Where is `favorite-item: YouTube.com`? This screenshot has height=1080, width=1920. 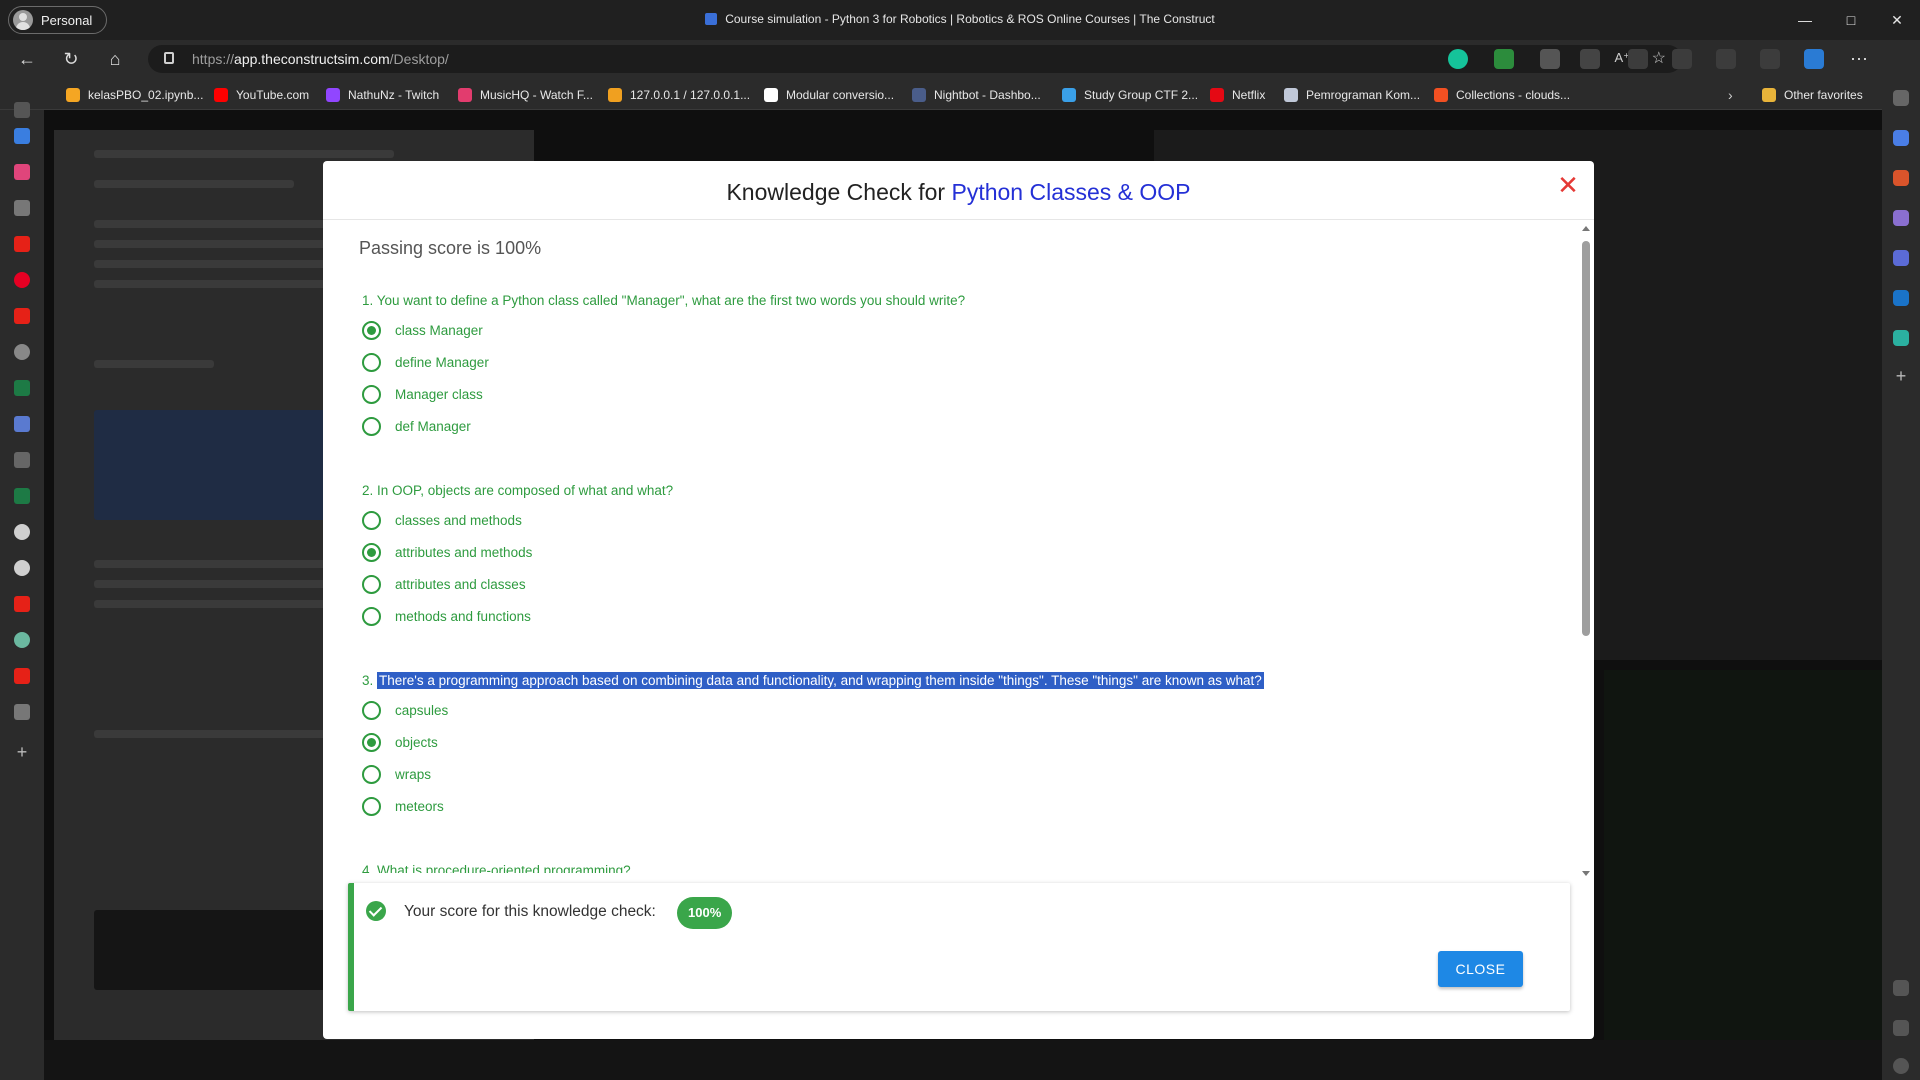 favorite-item: YouTube.com is located at coordinates (261, 95).